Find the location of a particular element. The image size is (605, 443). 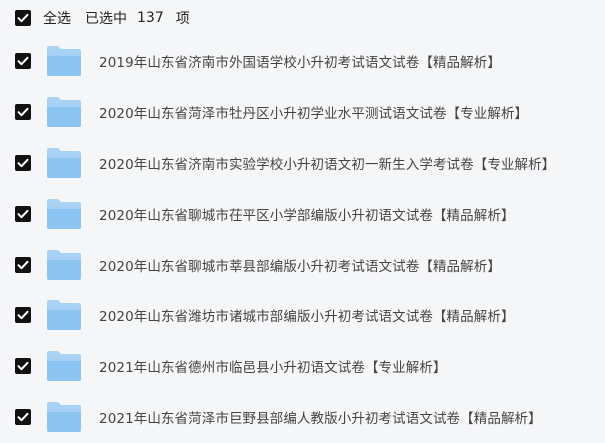

selection-summary: 全选 已选中 137 项 is located at coordinates (116, 18).